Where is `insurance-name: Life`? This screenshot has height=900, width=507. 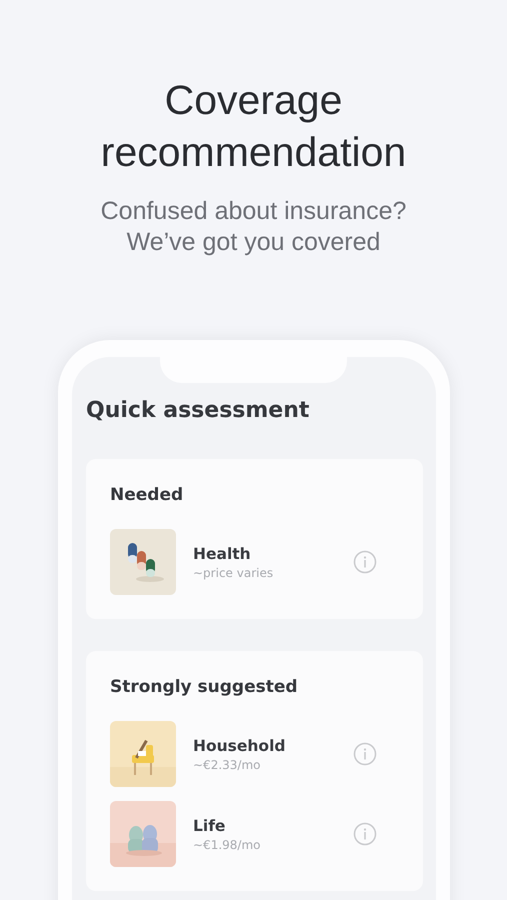 insurance-name: Life is located at coordinates (209, 825).